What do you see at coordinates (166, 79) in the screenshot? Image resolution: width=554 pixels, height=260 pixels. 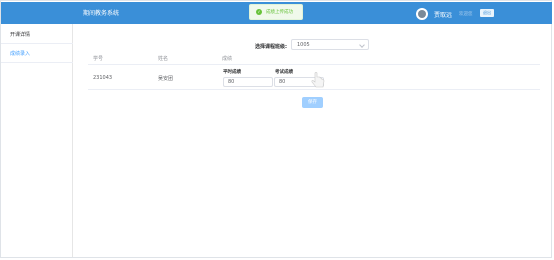 I see `cell-student-name: 吴安团` at bounding box center [166, 79].